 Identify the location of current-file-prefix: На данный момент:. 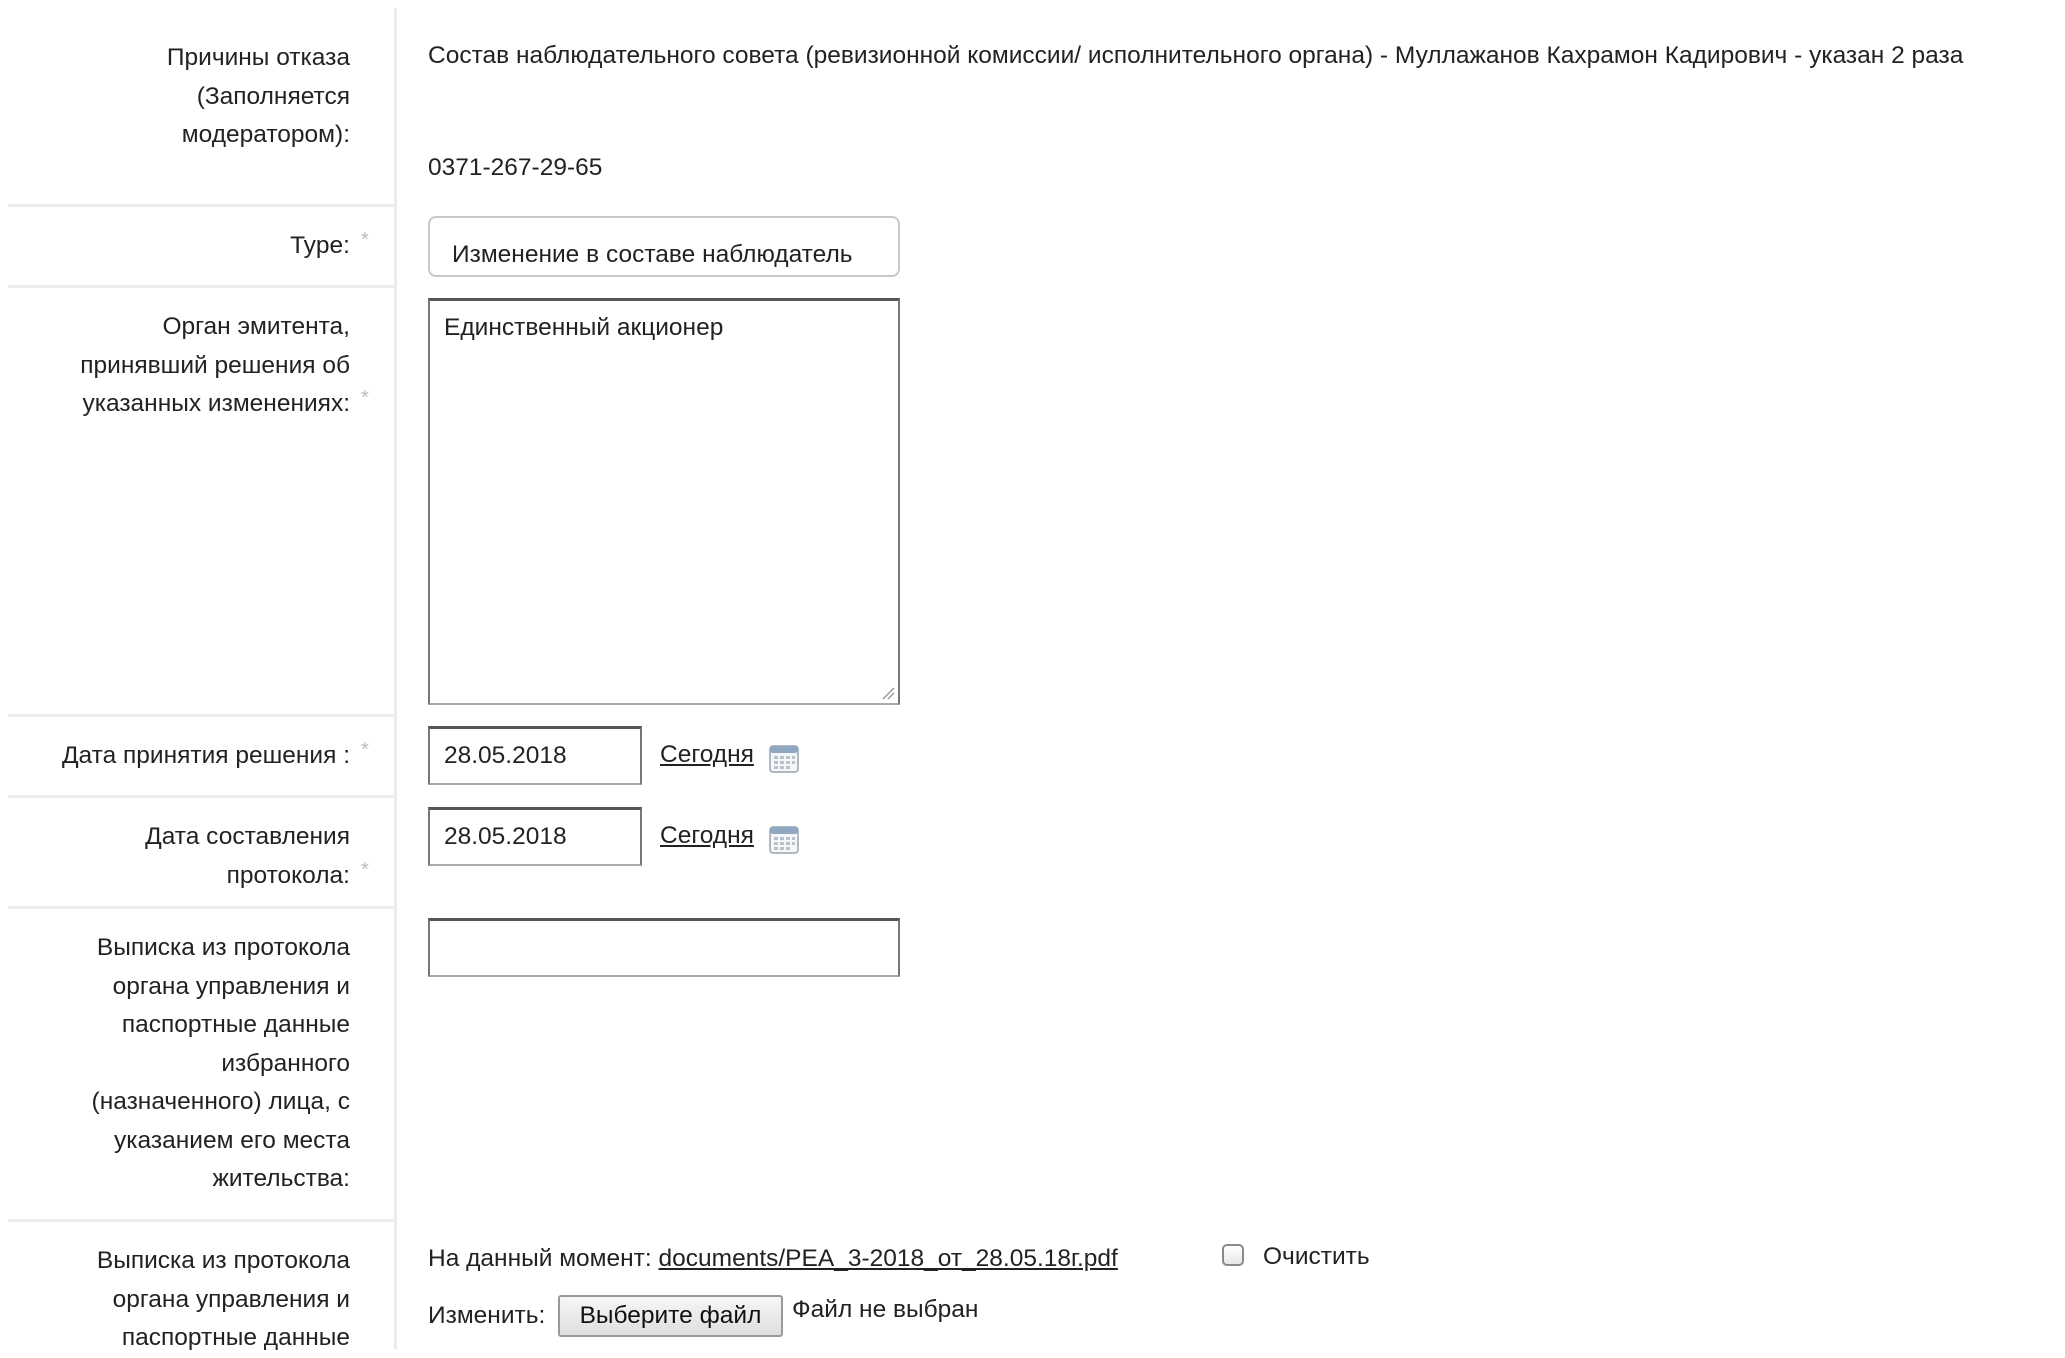
(540, 1258).